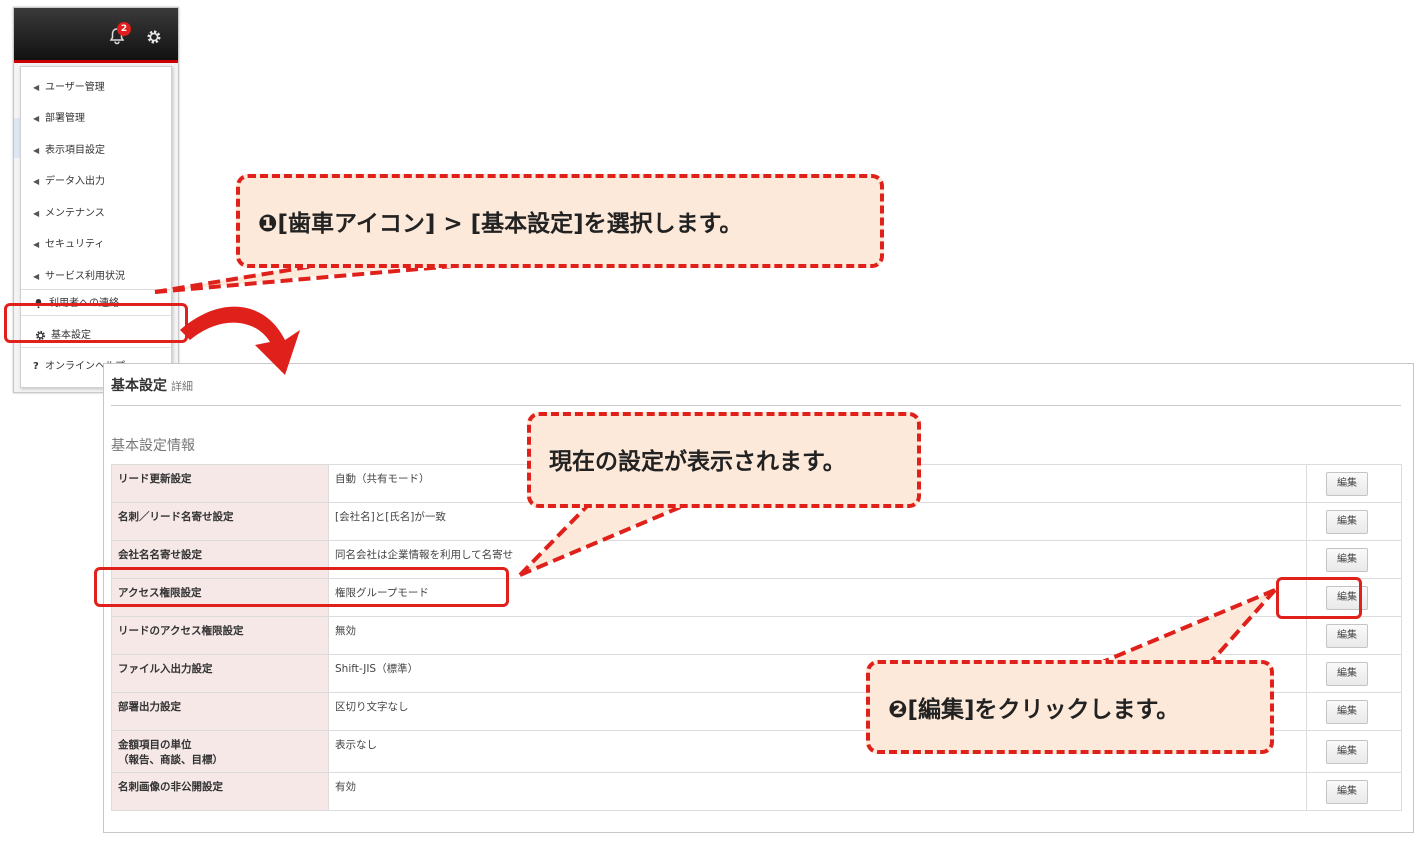  Describe the element at coordinates (220, 635) in the screenshot. I see `setting-key: リードのアクセス権限設定` at that location.